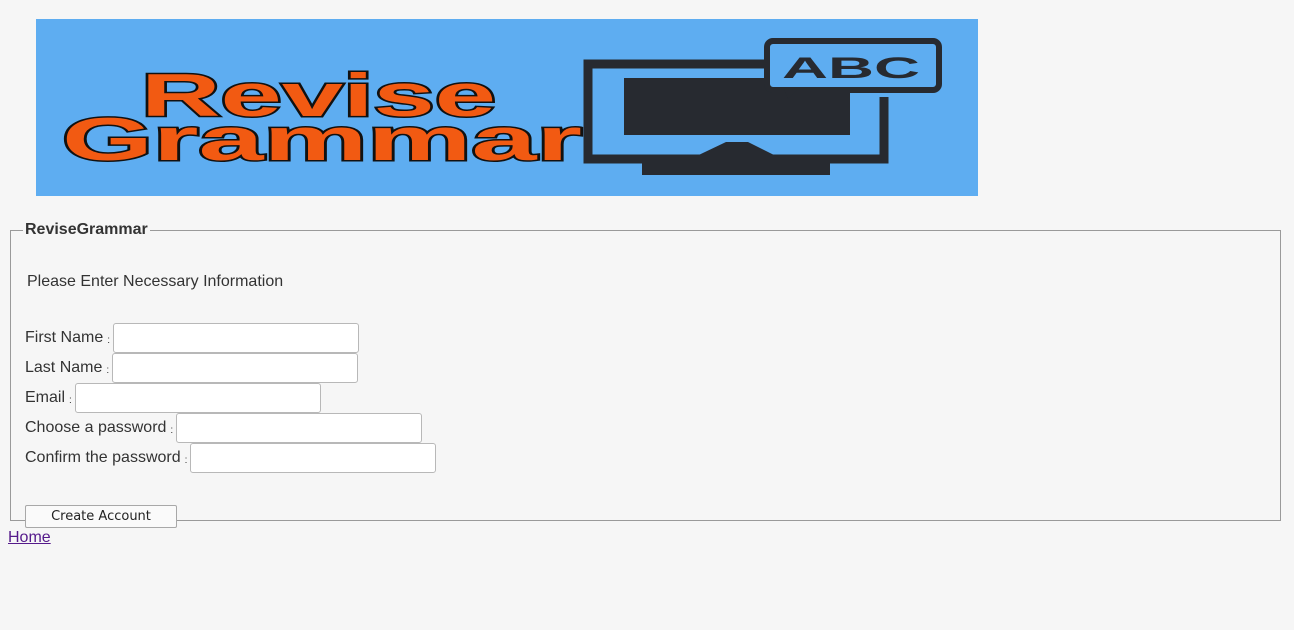  Describe the element at coordinates (64, 337) in the screenshot. I see `first-name-label: First Name` at that location.